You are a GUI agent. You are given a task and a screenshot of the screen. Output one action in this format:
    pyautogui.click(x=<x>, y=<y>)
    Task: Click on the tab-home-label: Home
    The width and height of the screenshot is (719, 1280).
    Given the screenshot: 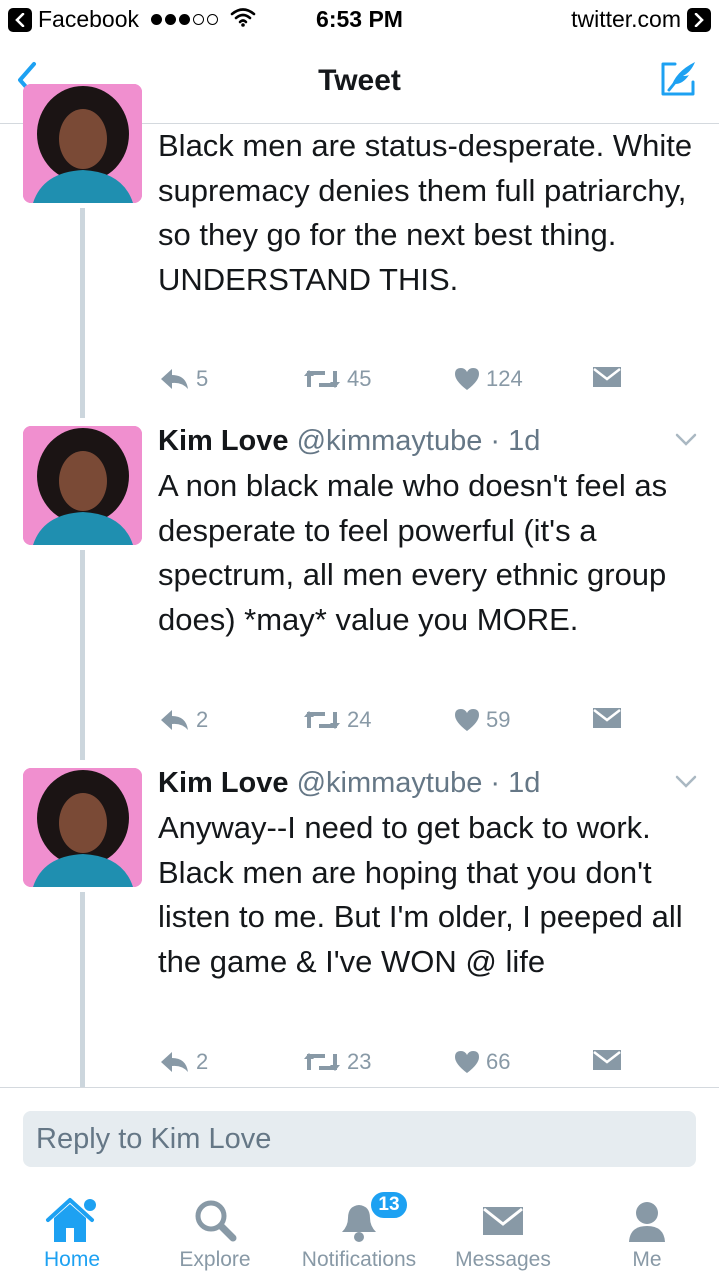 What is the action you would take?
    pyautogui.click(x=72, y=1259)
    